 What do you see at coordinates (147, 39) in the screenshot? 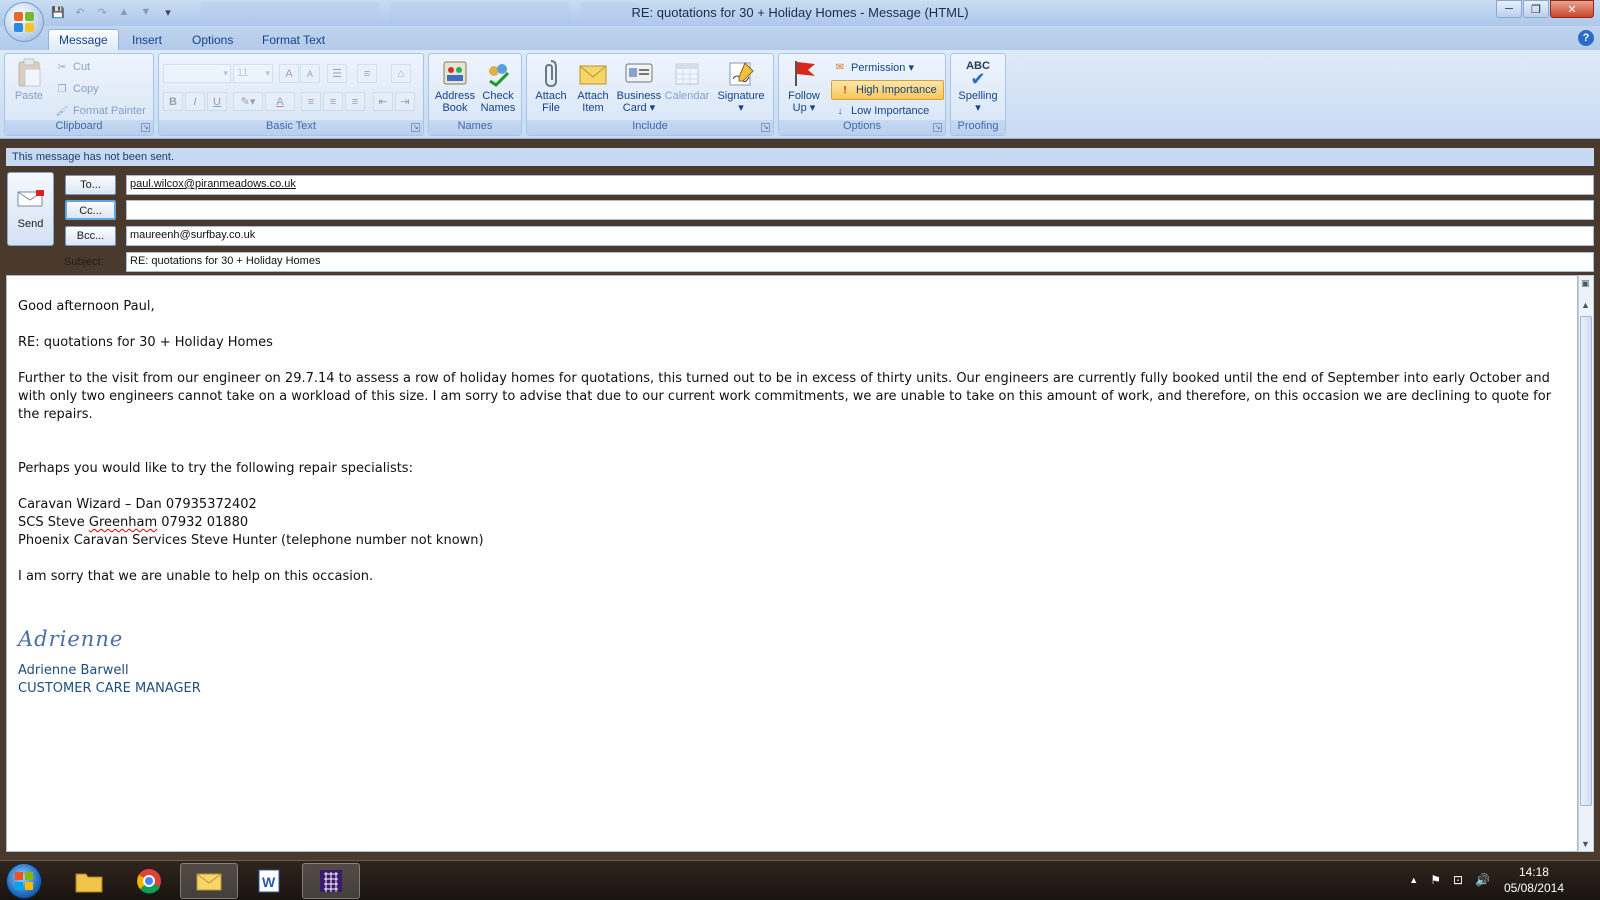
I see `tab-insert: Insert` at bounding box center [147, 39].